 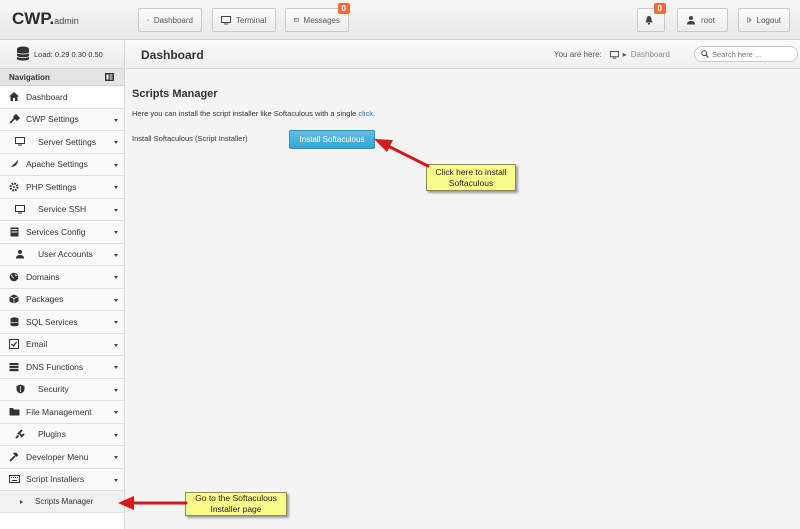 I want to click on sidebar-item-label: Dashboard, so click(x=47, y=96).